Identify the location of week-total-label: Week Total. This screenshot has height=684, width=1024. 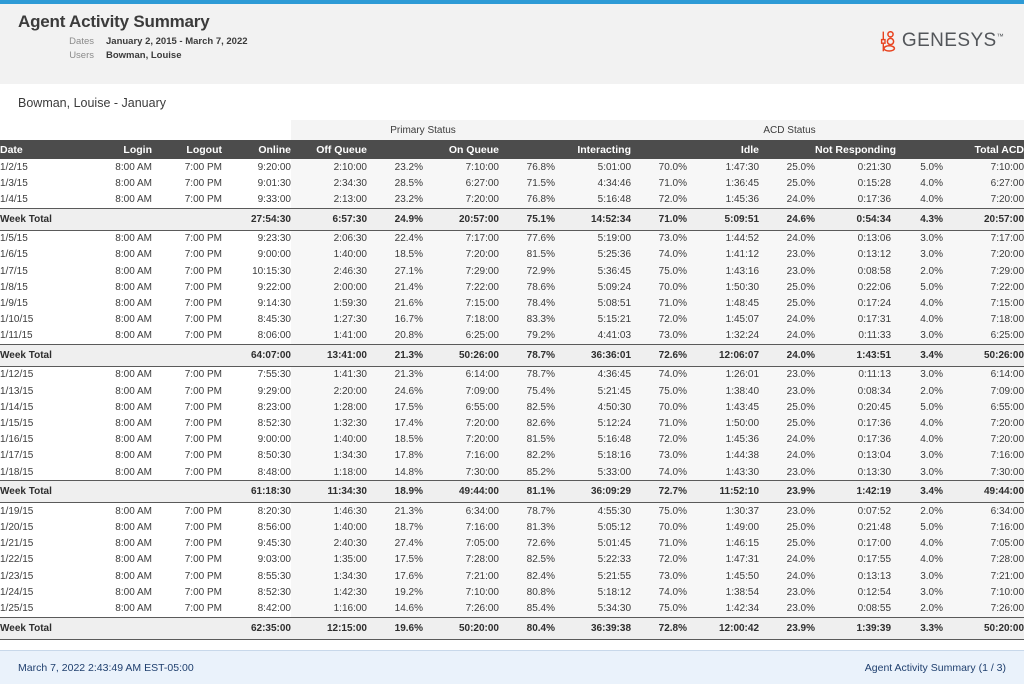
(40, 628).